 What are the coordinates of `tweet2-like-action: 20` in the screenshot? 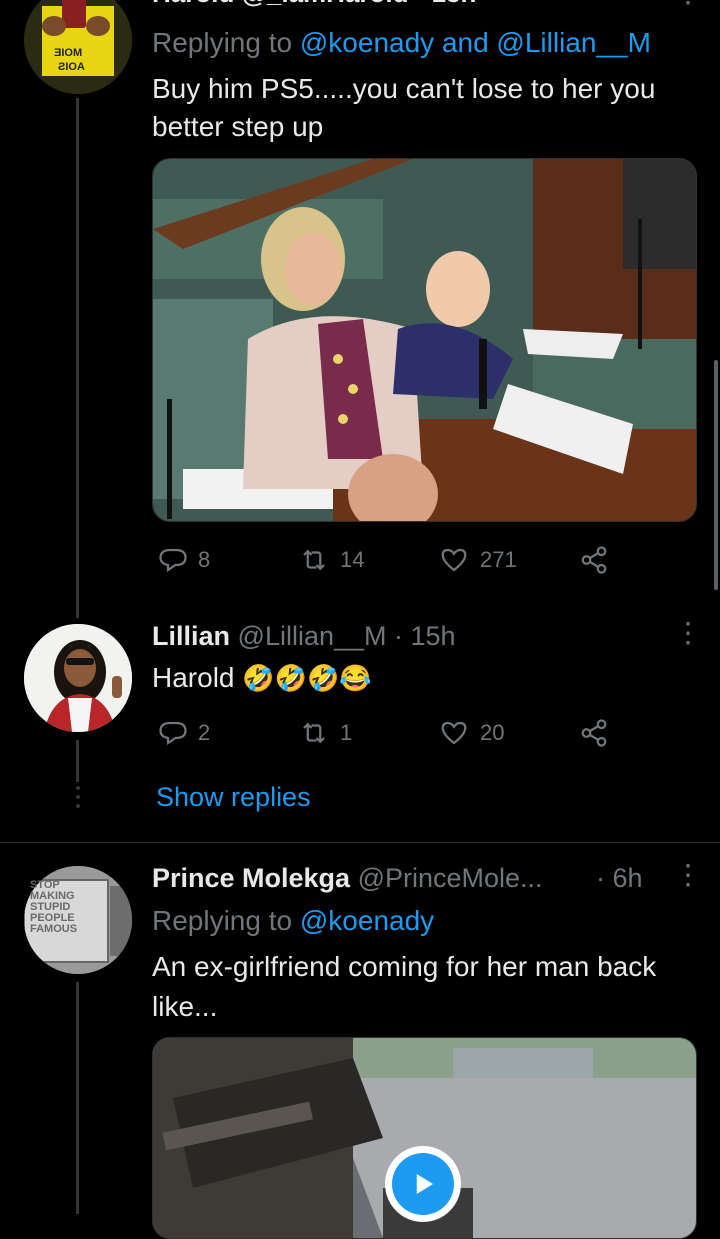 It's located at (471, 733).